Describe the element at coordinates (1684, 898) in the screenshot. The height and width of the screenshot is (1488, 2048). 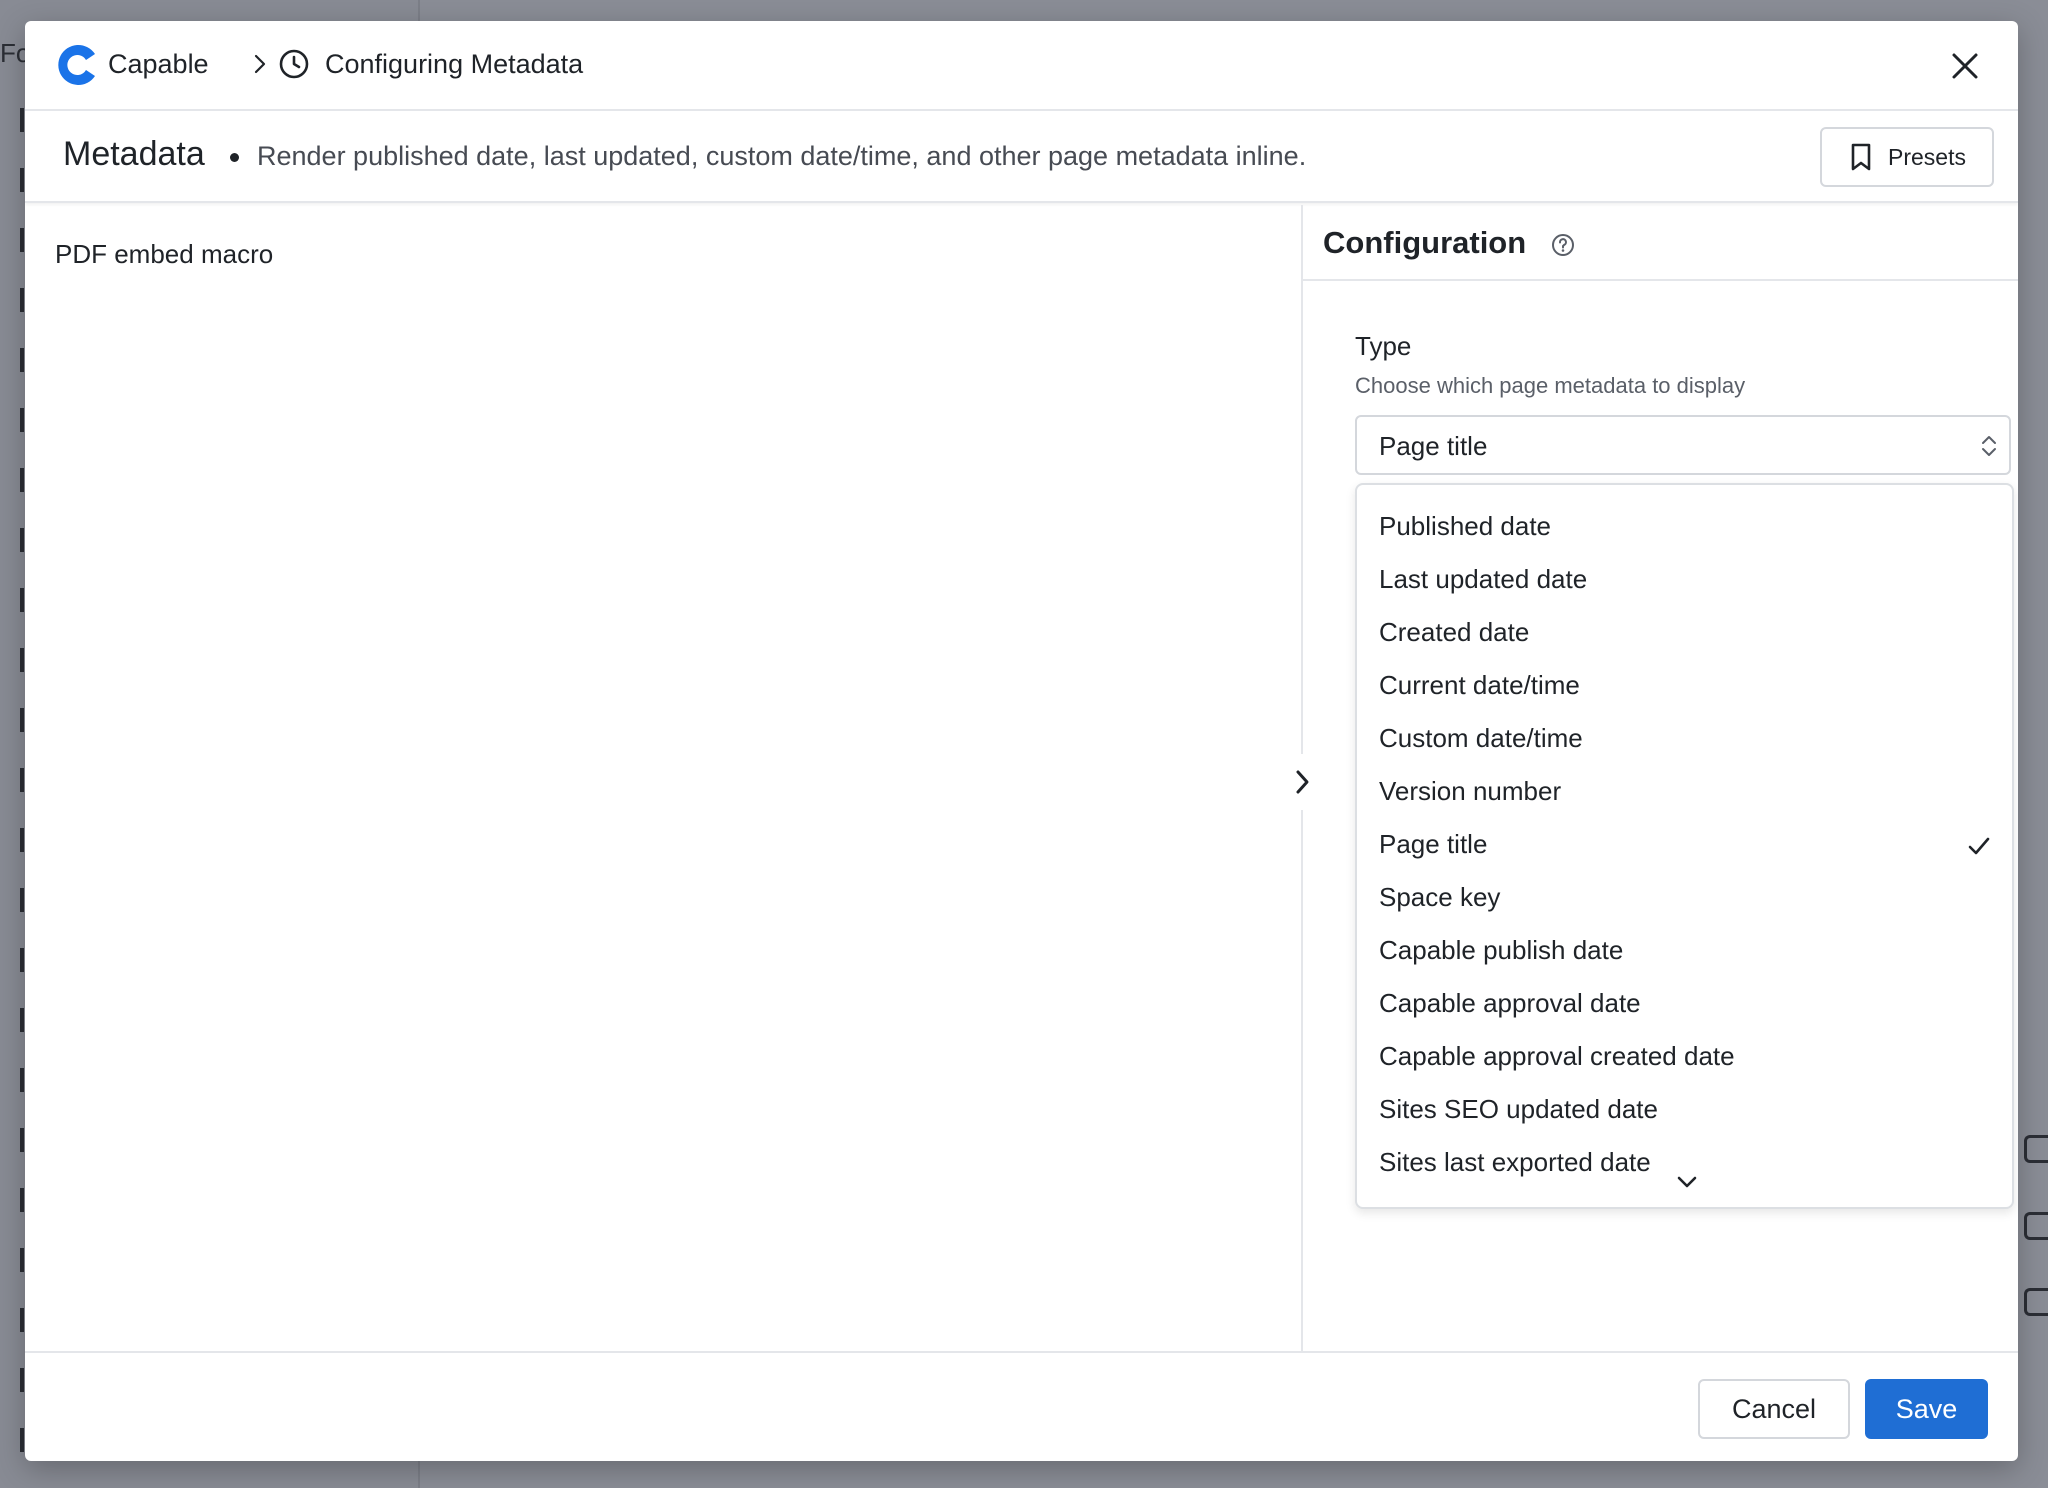
I see `option-space-key: Space key` at that location.